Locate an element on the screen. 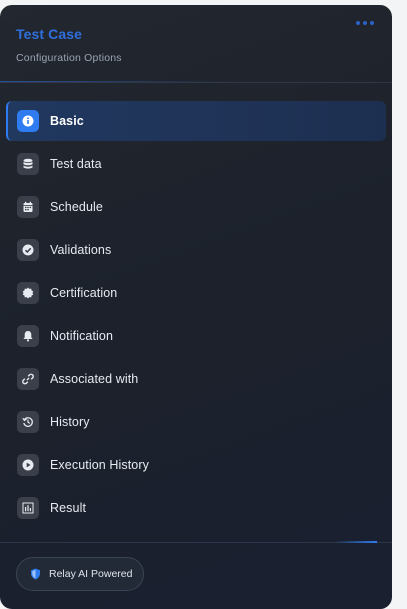 This screenshot has width=407, height=609. menu-item-execution-history: Execution History is located at coordinates (196, 465).